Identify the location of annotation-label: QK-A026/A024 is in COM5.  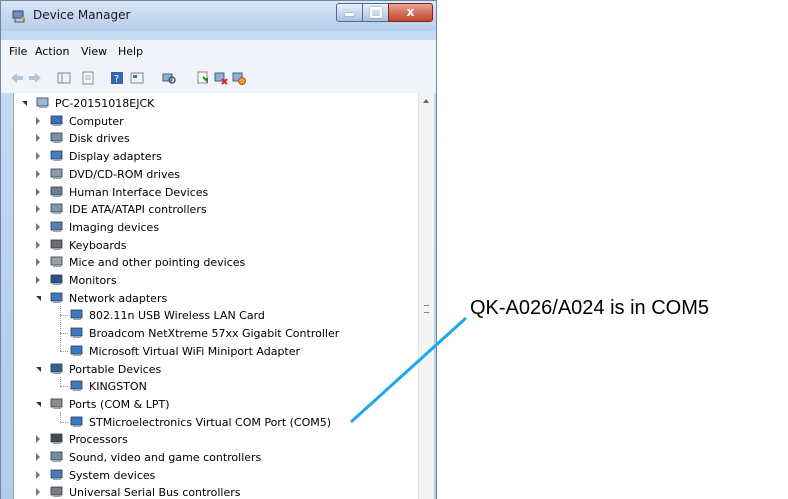
(589, 308).